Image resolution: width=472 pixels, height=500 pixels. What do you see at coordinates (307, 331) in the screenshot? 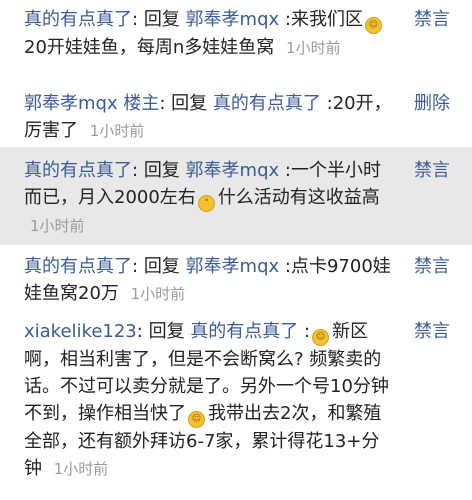
I see `reply-text: :` at bounding box center [307, 331].